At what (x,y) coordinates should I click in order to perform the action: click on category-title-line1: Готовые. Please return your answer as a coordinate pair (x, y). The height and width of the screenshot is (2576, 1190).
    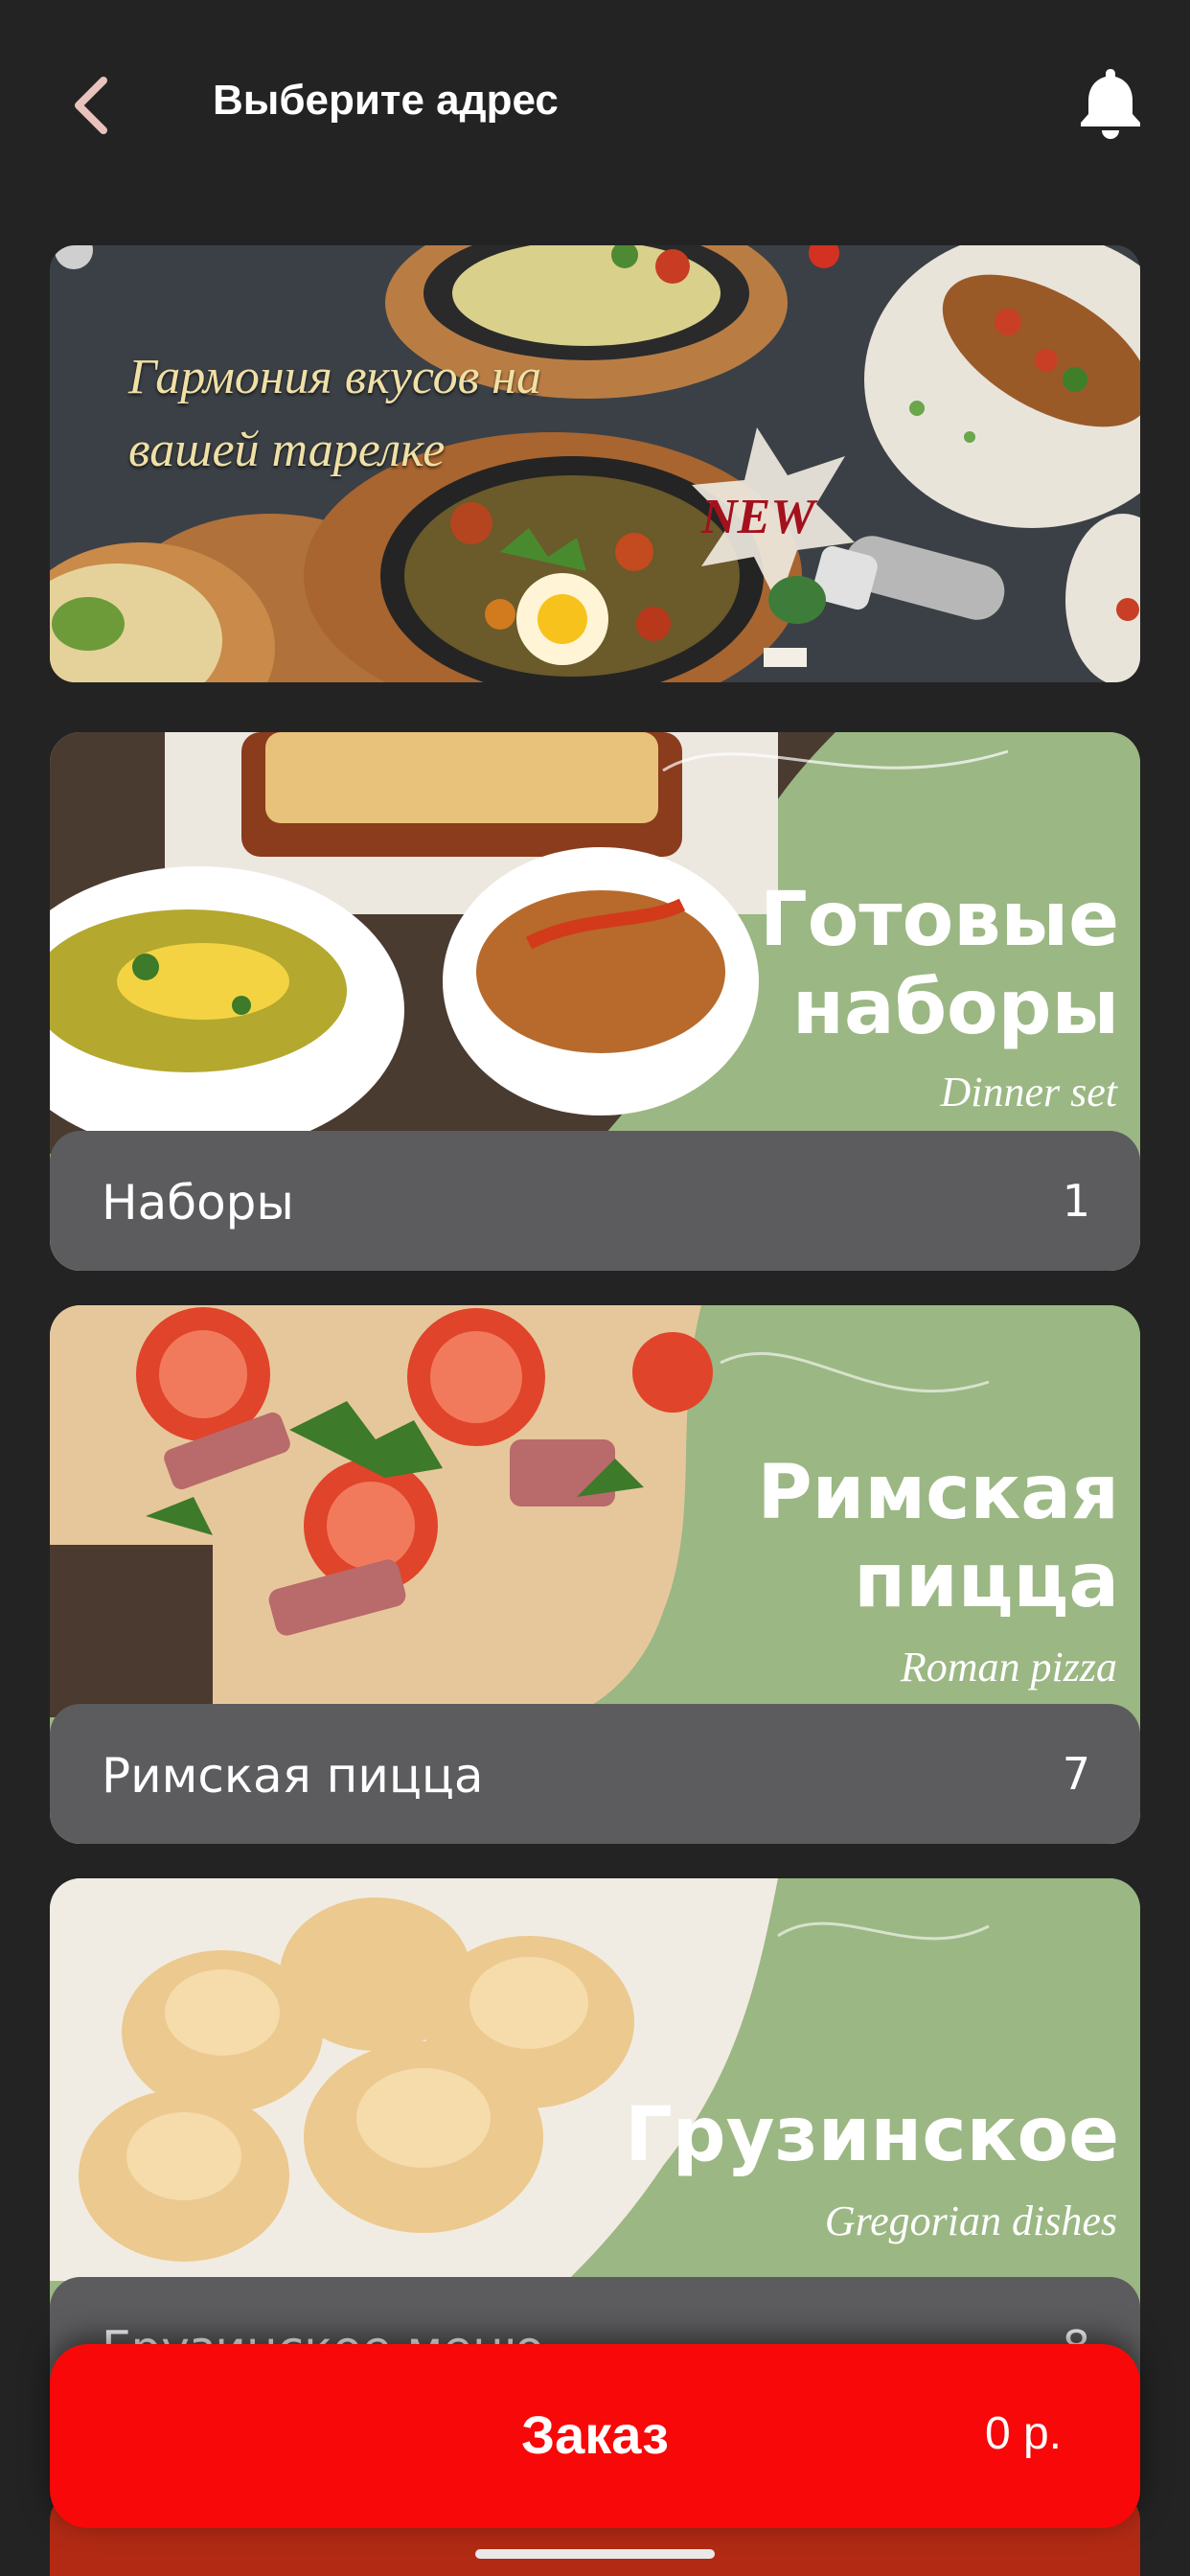
    Looking at the image, I should click on (940, 920).